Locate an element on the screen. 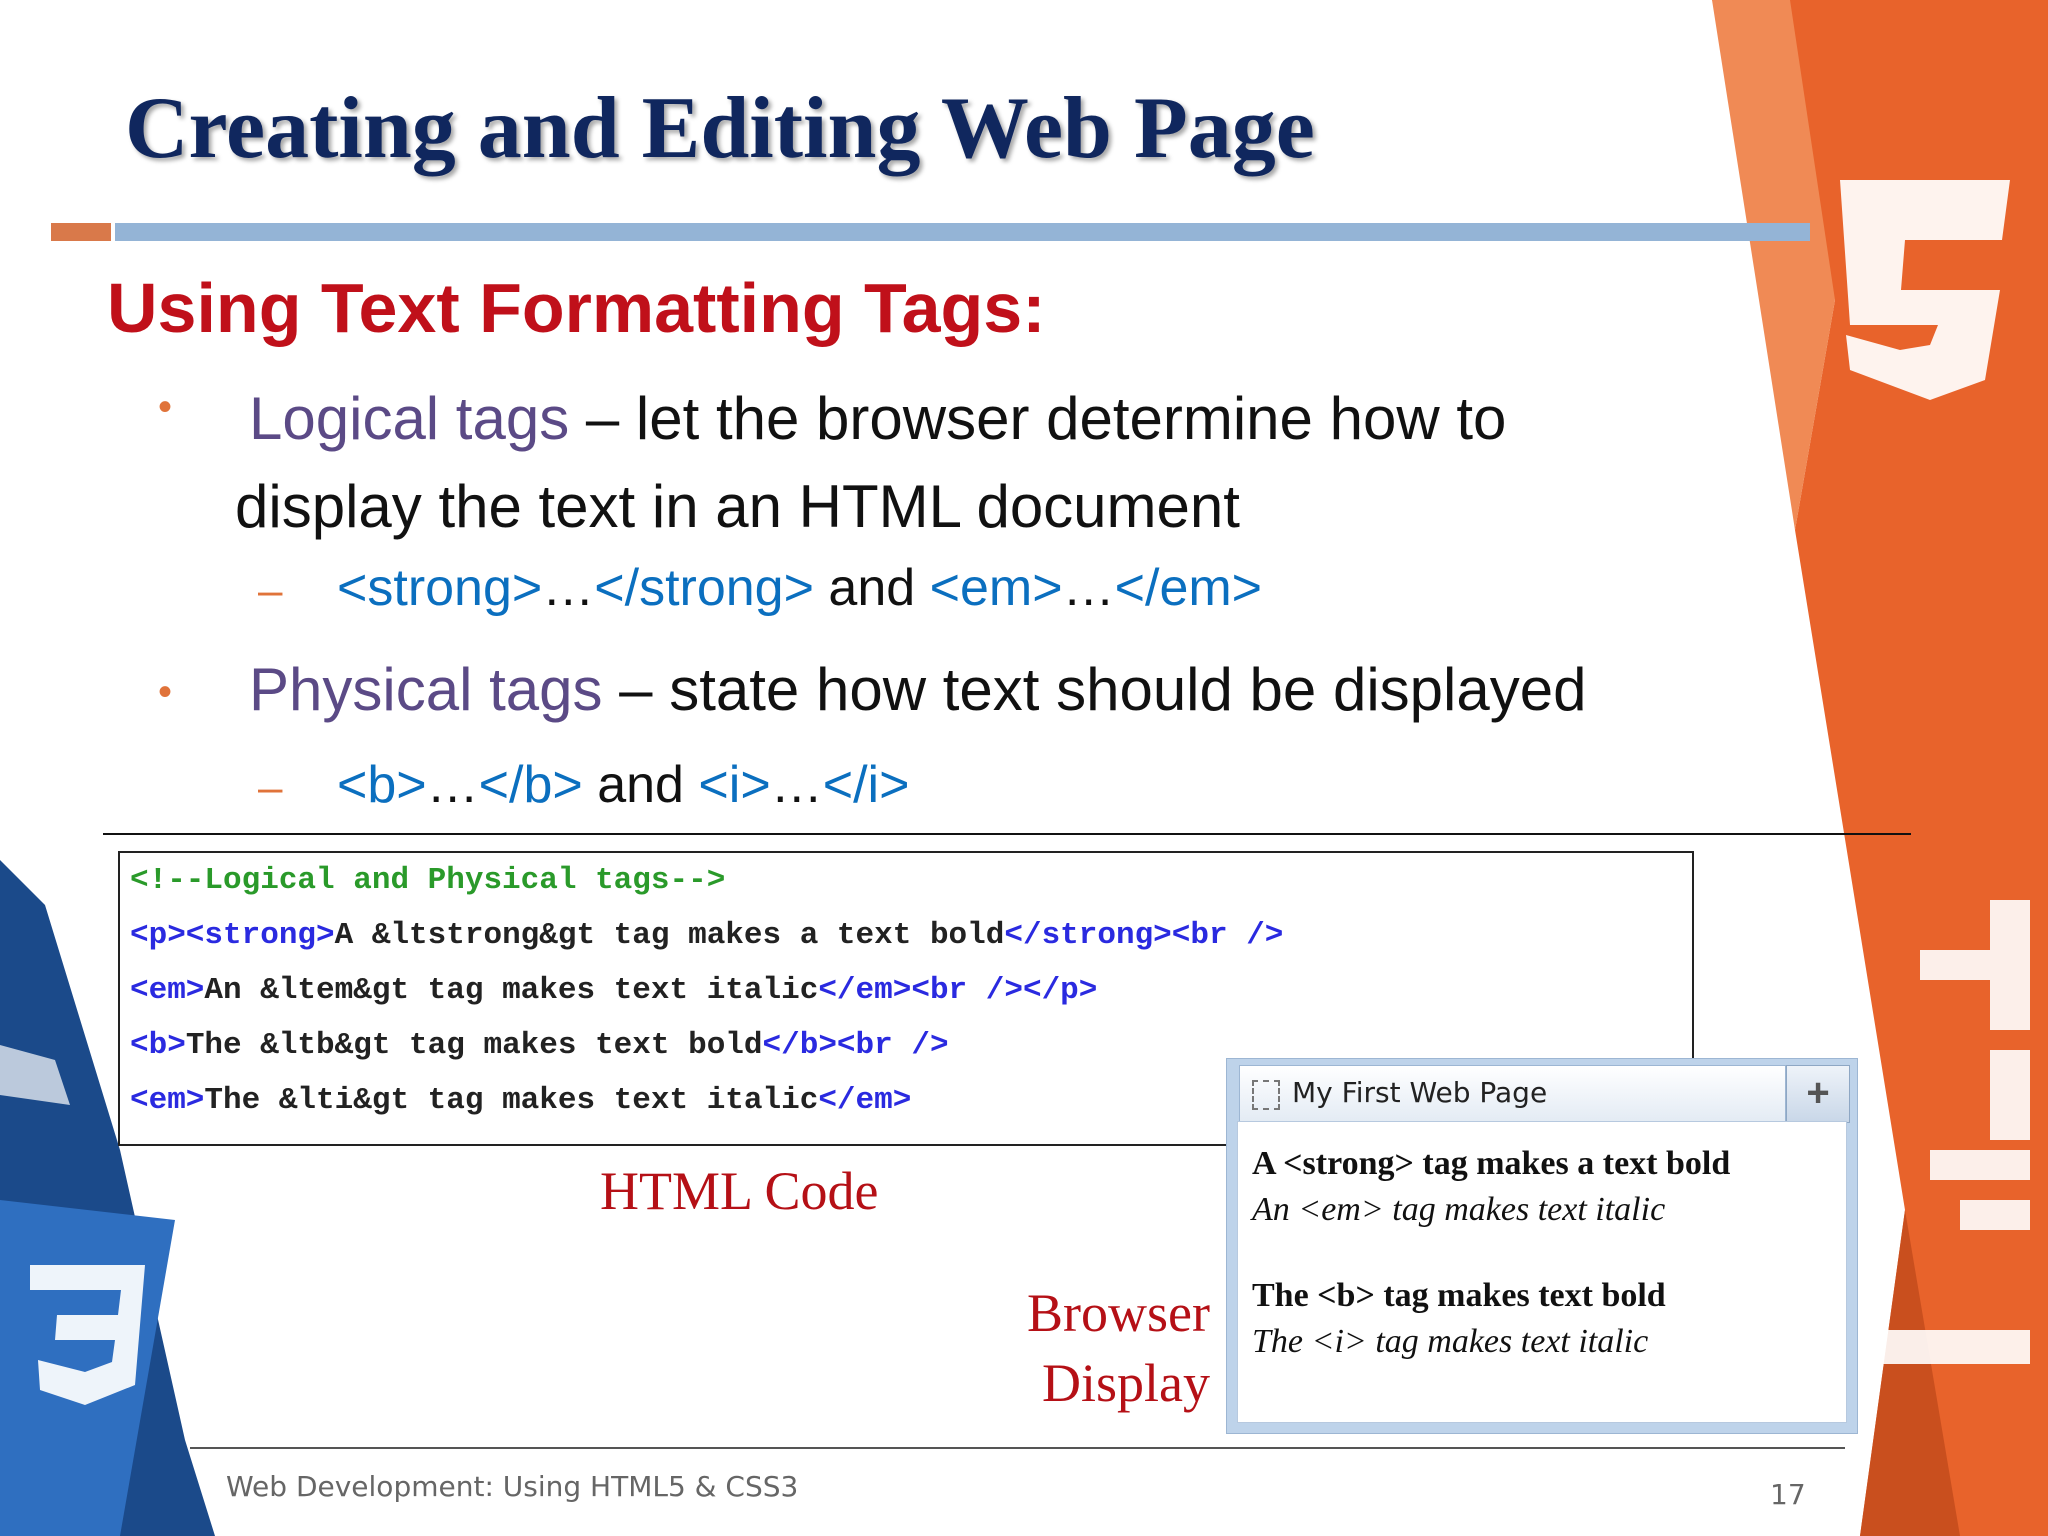 The height and width of the screenshot is (1536, 2048). browser-italic-line: The <i> tag makes text italic is located at coordinates (1450, 1341).